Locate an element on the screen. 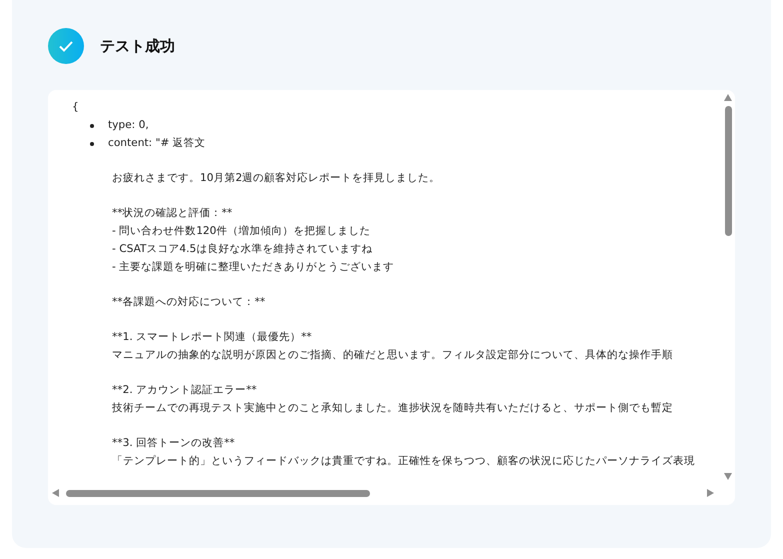 The image size is (783, 559). output-line: **3. 回答トーンの改善** is located at coordinates (174, 443).